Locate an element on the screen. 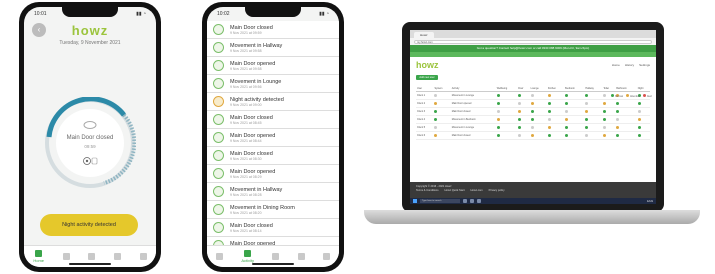 This screenshot has width=715, height=274. tab-activity is located at coordinates (66, 256).